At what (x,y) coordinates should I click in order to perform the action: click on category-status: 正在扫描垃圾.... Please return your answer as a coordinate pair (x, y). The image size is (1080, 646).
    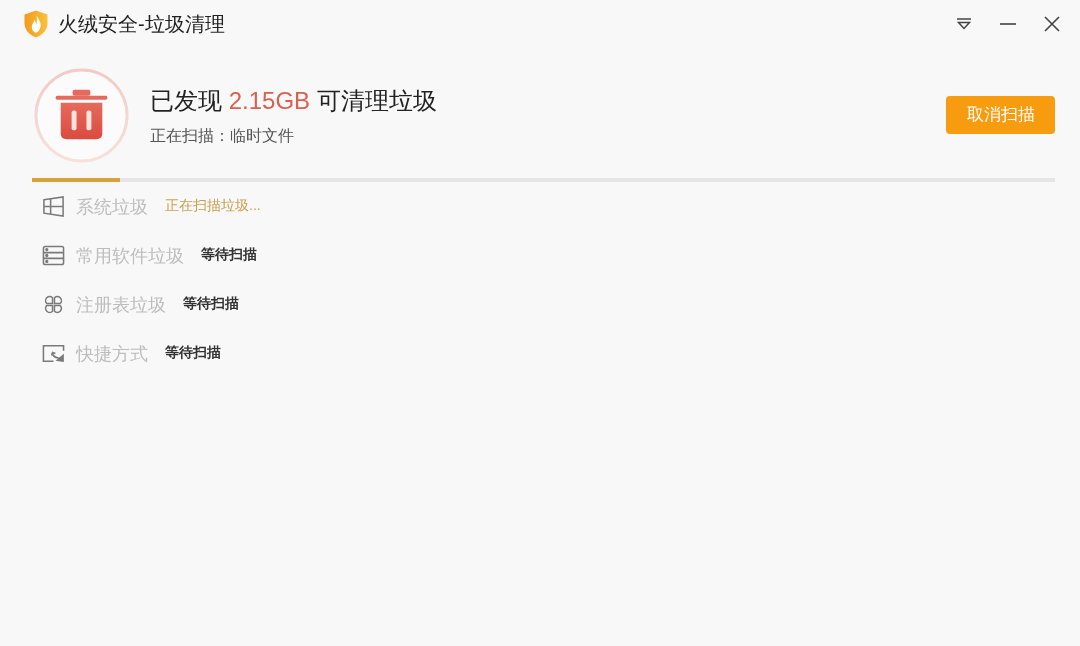
    Looking at the image, I should click on (213, 205).